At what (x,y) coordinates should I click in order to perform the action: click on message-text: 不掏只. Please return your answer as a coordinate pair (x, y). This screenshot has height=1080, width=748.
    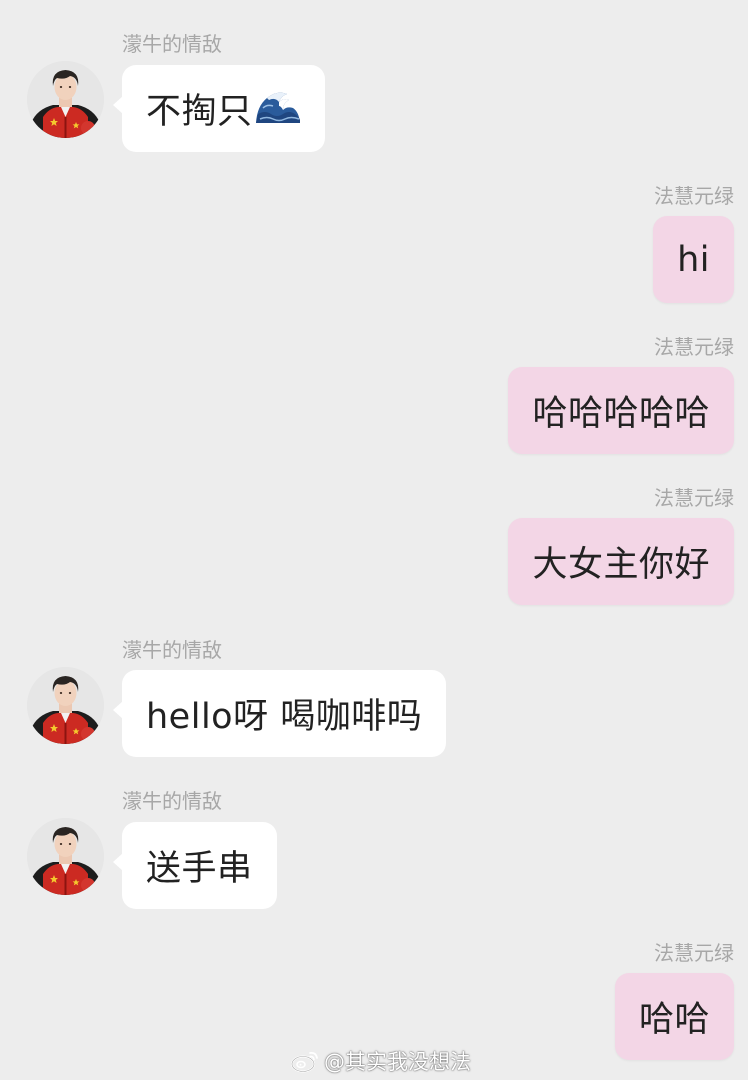
    Looking at the image, I should click on (199, 112).